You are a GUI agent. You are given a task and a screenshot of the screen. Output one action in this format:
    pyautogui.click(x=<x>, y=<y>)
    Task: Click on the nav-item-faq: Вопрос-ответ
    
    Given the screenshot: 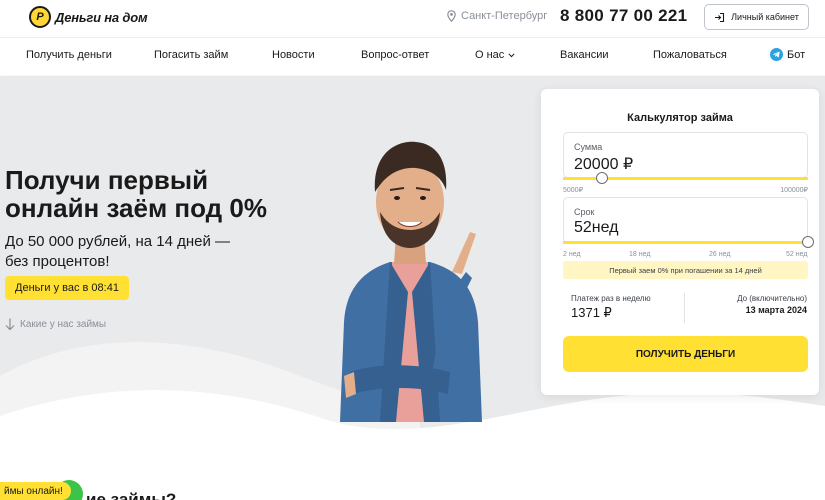 What is the action you would take?
    pyautogui.click(x=395, y=55)
    